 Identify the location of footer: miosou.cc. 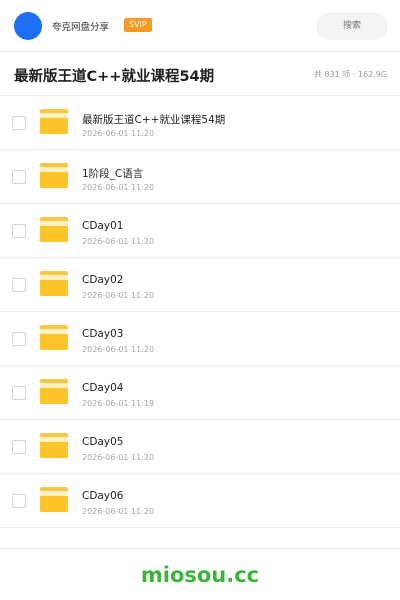
(200, 574).